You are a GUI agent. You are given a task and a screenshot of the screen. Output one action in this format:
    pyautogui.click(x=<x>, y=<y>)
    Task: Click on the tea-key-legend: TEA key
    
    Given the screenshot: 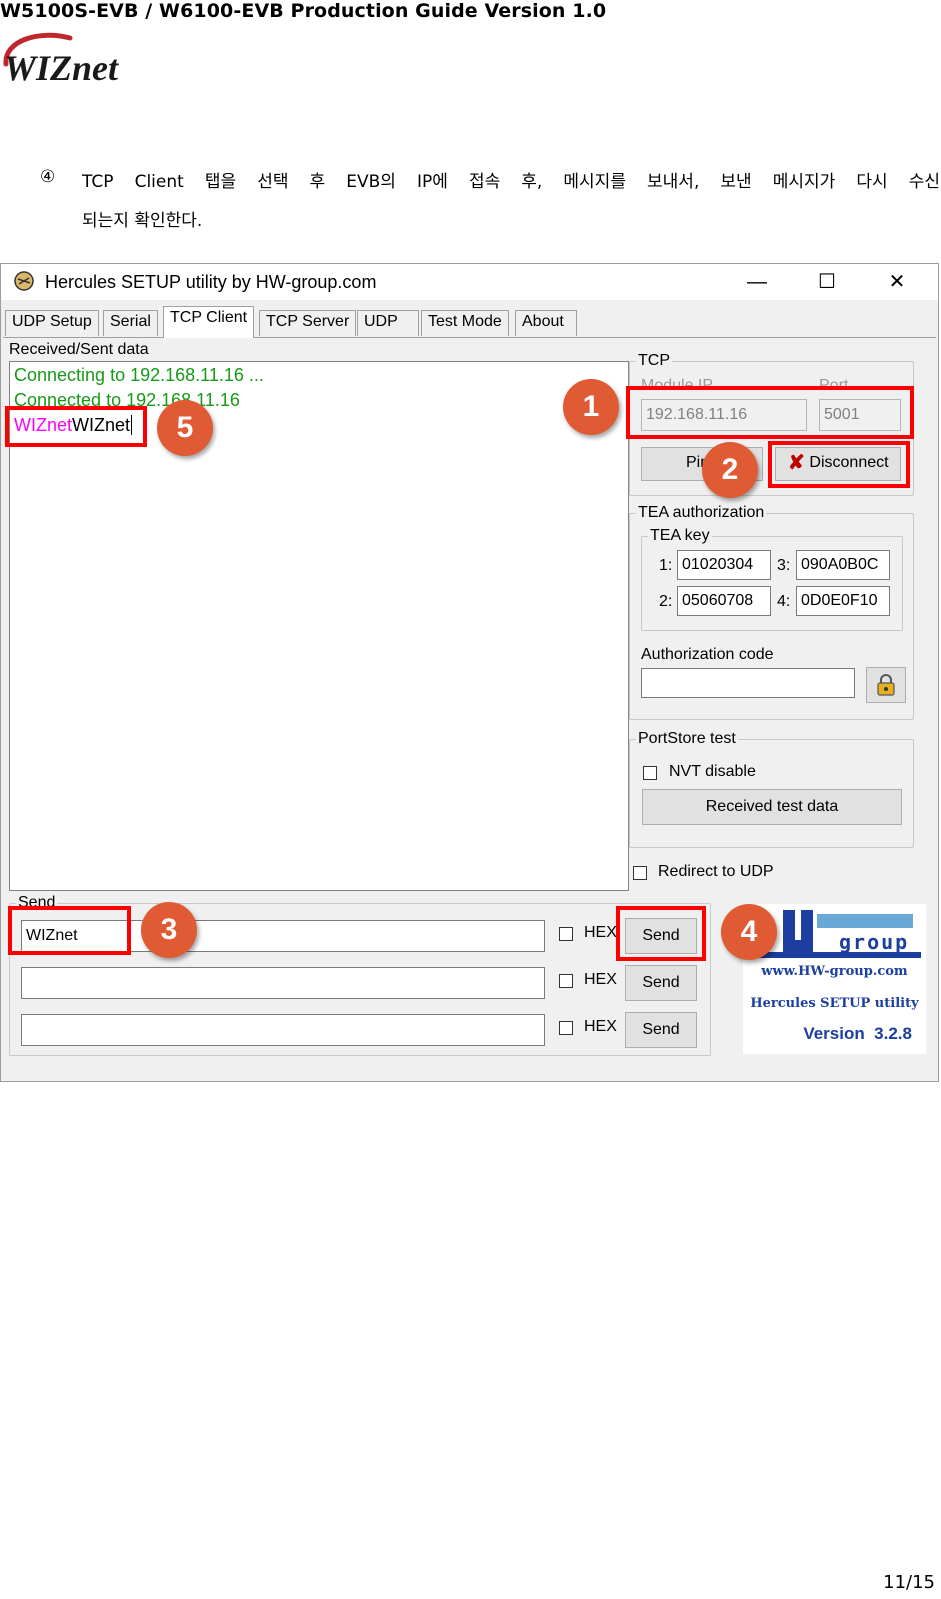 What is the action you would take?
    pyautogui.click(x=680, y=535)
    